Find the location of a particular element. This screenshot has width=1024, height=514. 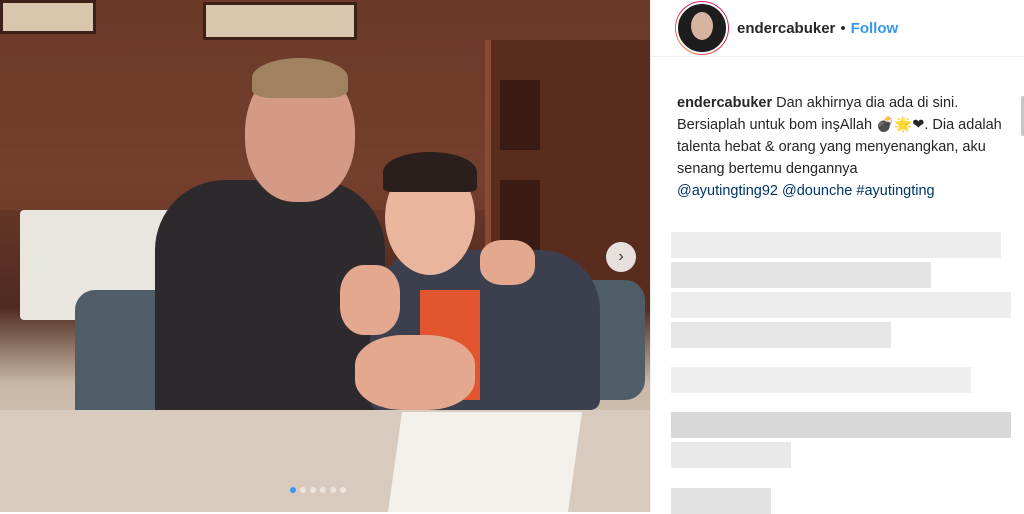

follow-button: Follow is located at coordinates (875, 28).